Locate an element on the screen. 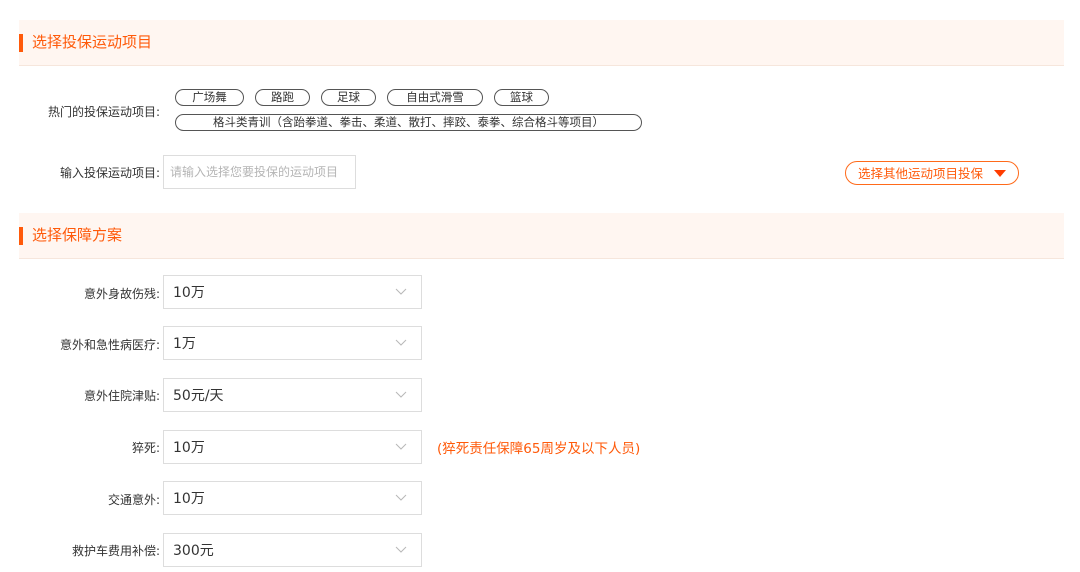  hot-tag-combat-youth-training: 格斗类青训（含跆拳道、拳击、柔道、散打、摔跤、泰拳、综合格斗等项目） is located at coordinates (408, 122).